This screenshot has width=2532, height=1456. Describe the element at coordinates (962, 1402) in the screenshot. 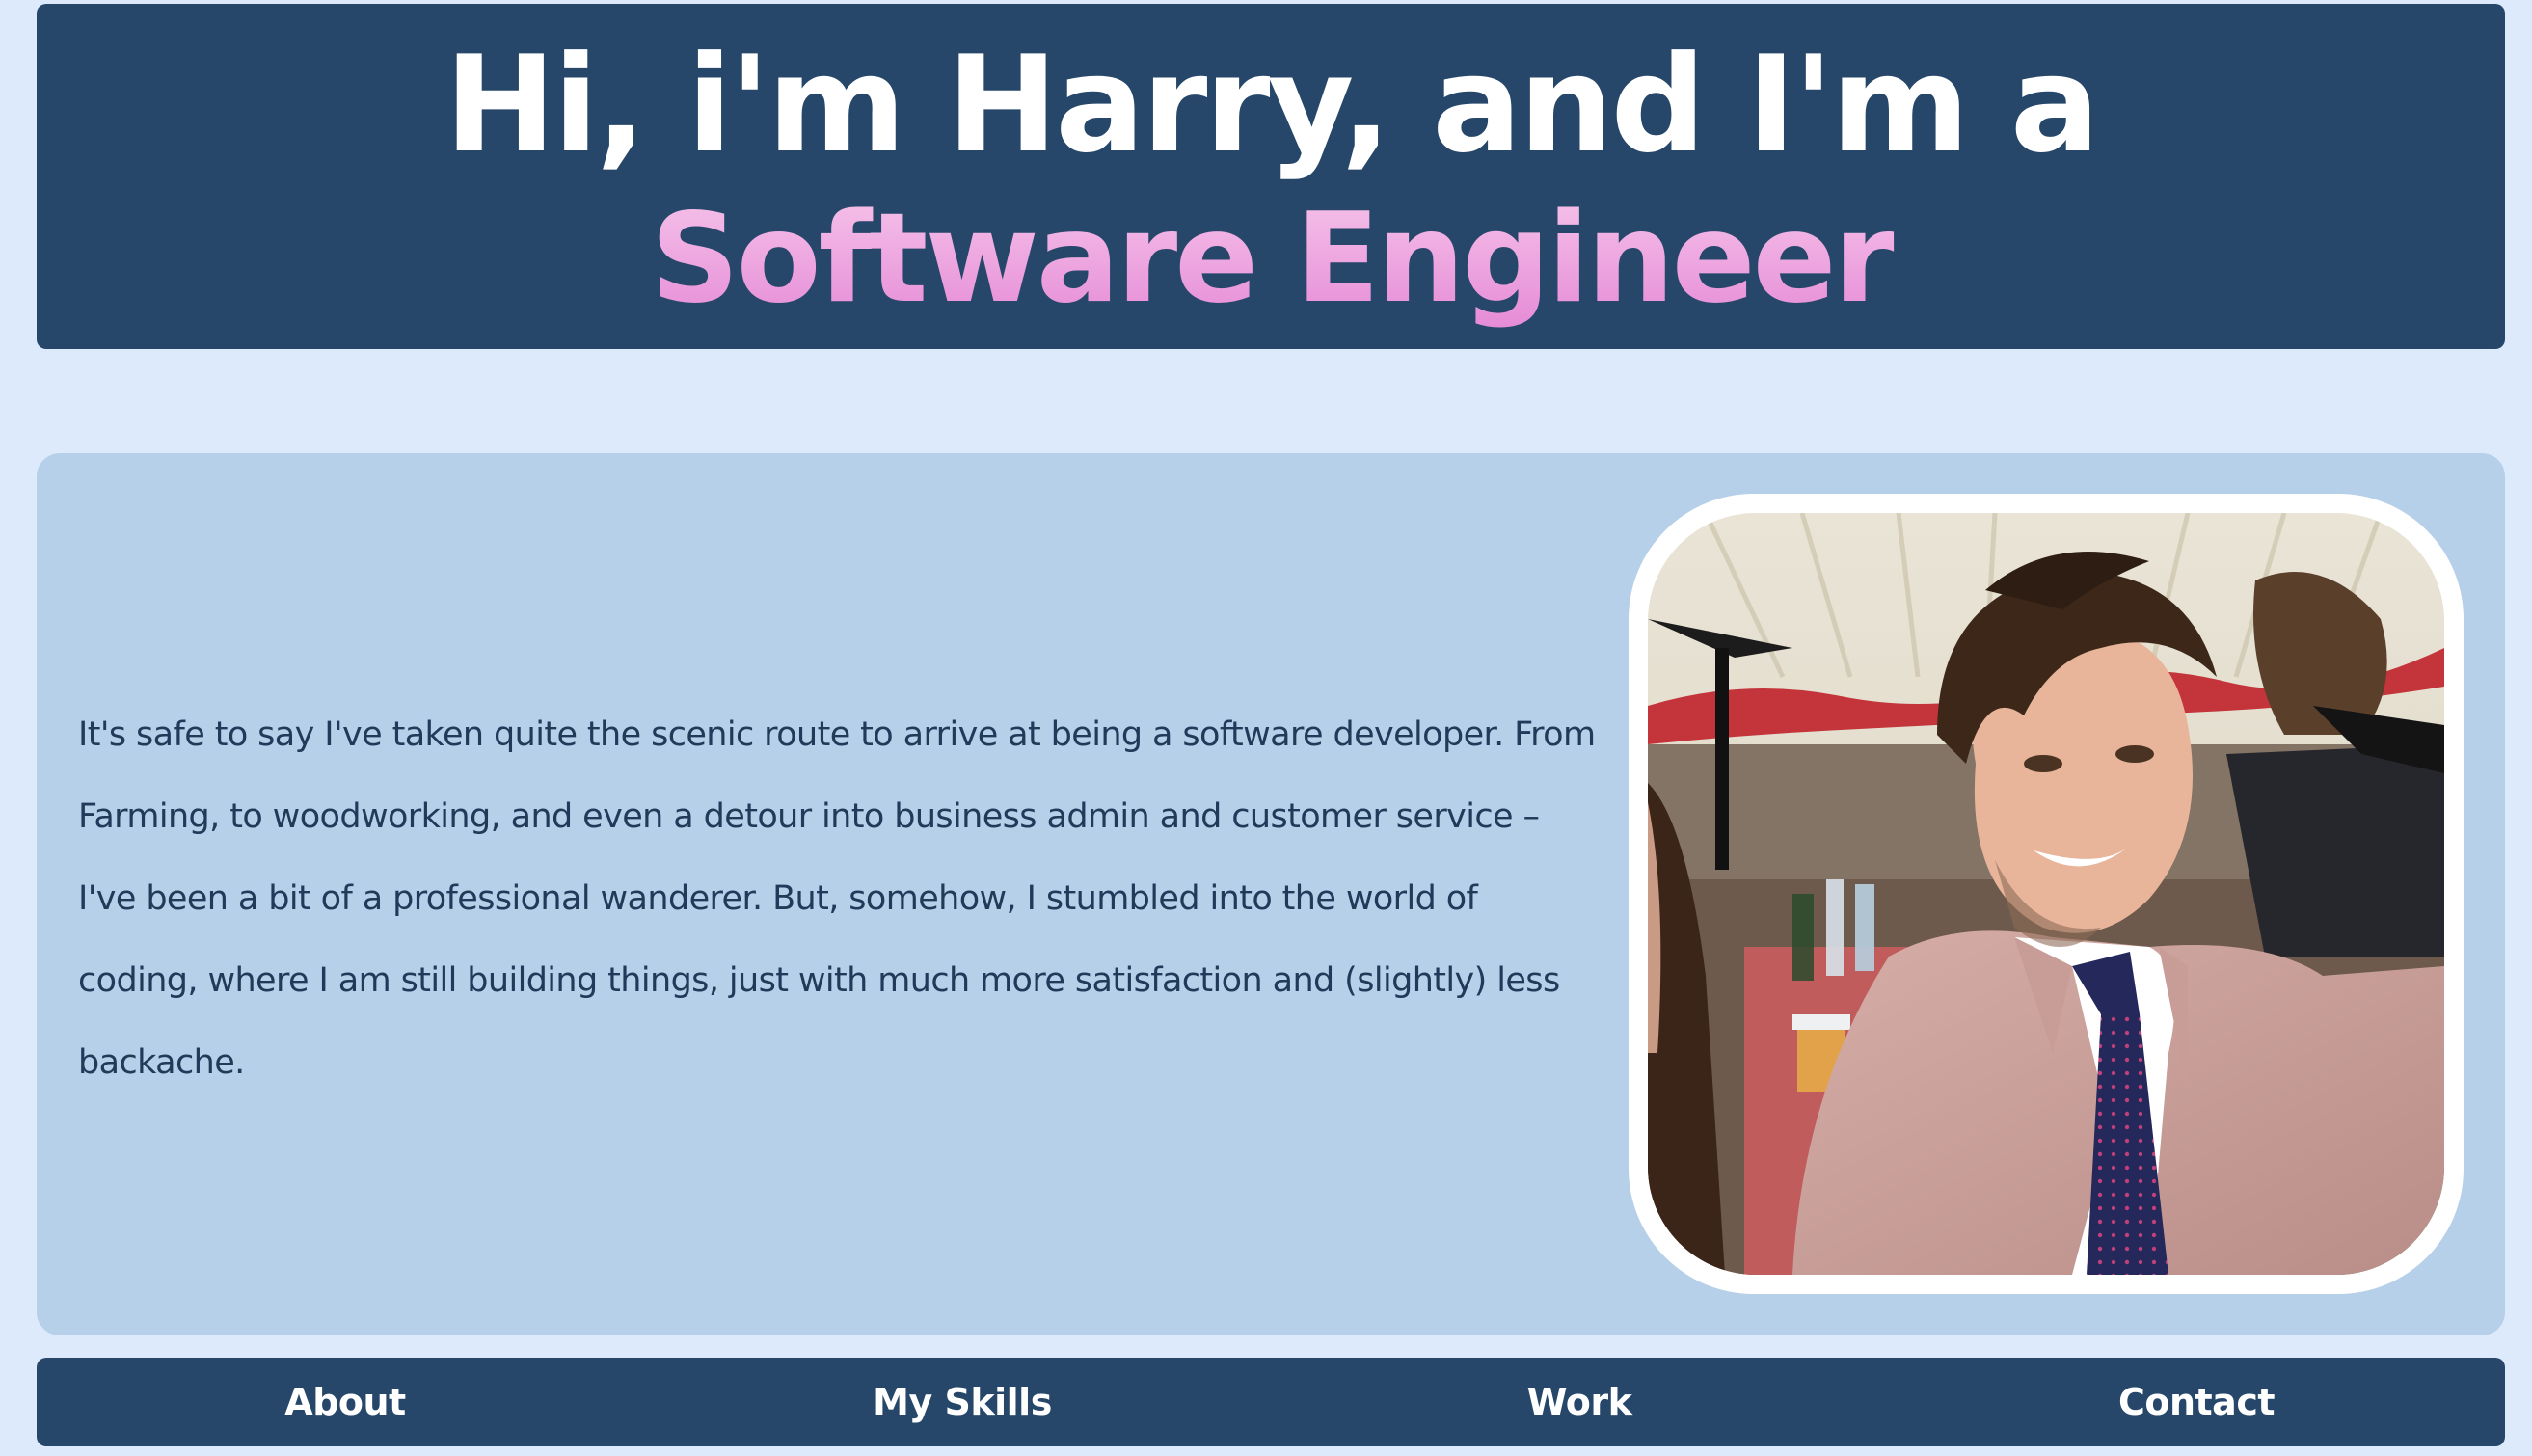

I see `nav-link-my-skills: My Skills` at that location.